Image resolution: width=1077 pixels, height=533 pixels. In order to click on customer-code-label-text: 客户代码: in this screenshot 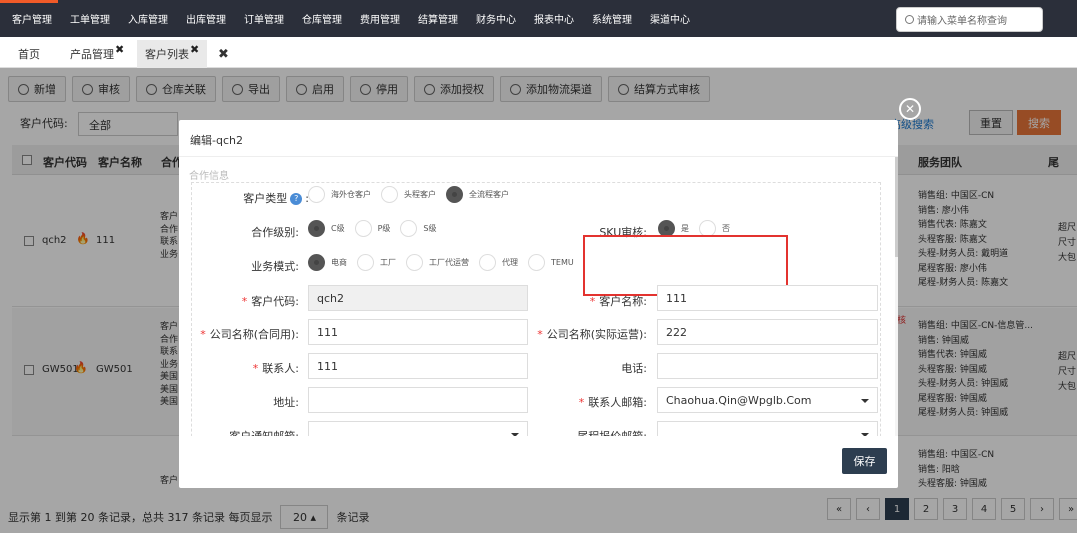, I will do `click(275, 301)`.